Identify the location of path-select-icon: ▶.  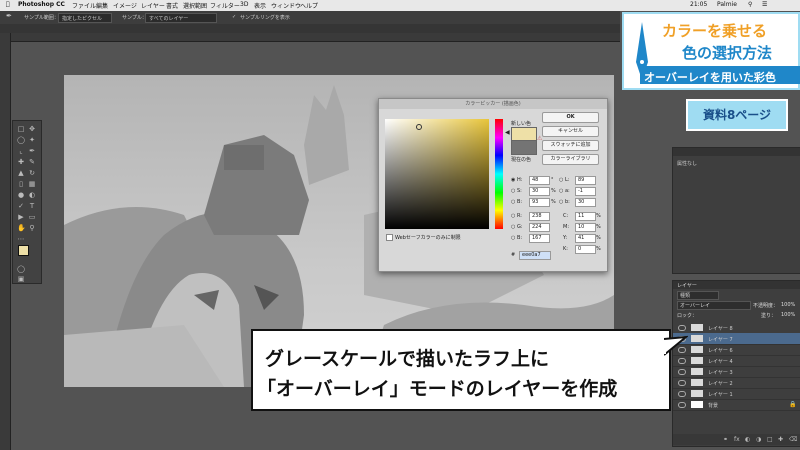
(21, 217).